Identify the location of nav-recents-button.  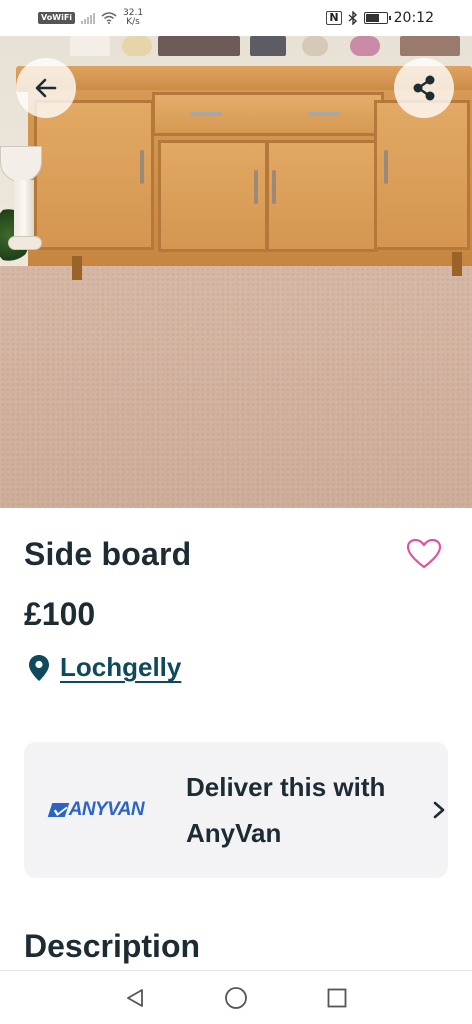
(337, 998).